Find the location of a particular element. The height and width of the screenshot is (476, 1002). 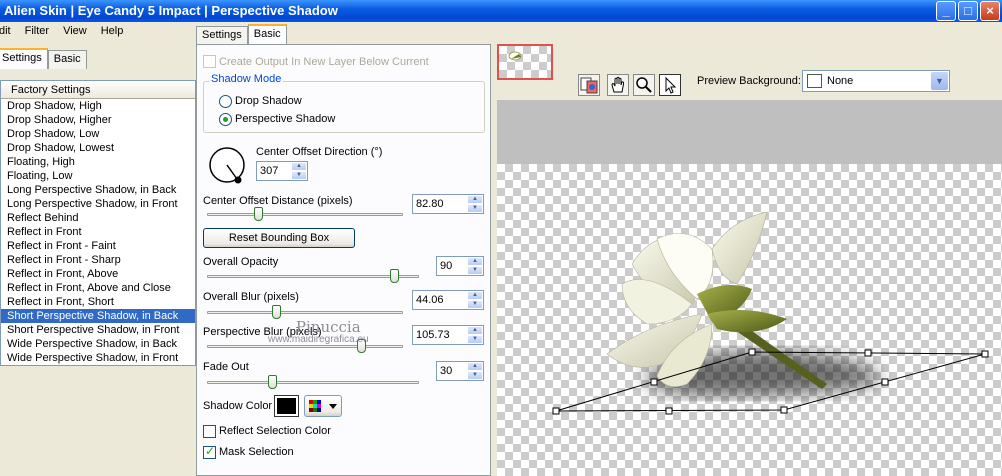

minimize-button: _ is located at coordinates (946, 11).